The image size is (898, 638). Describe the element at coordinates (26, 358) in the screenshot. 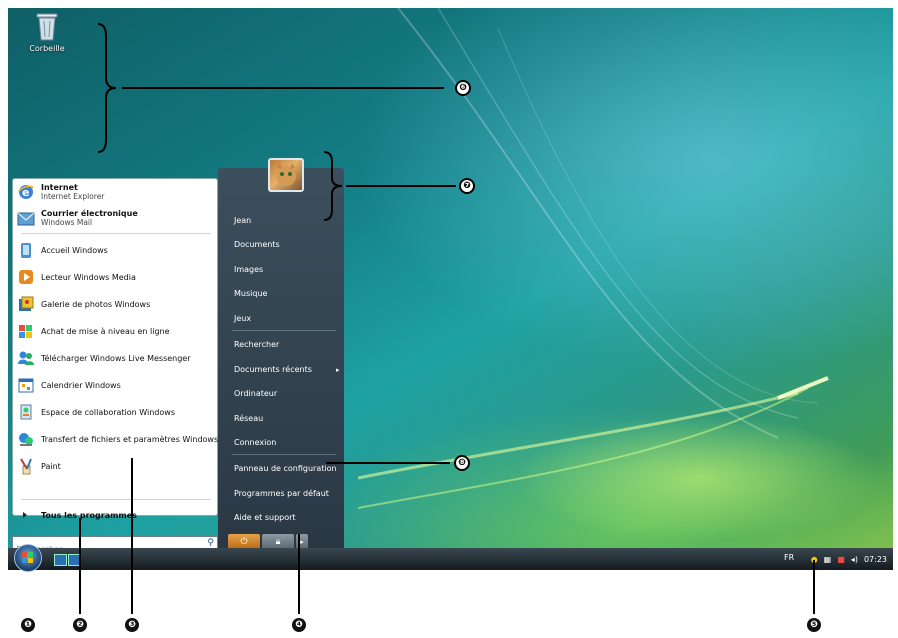

I see `messenger-icon` at that location.